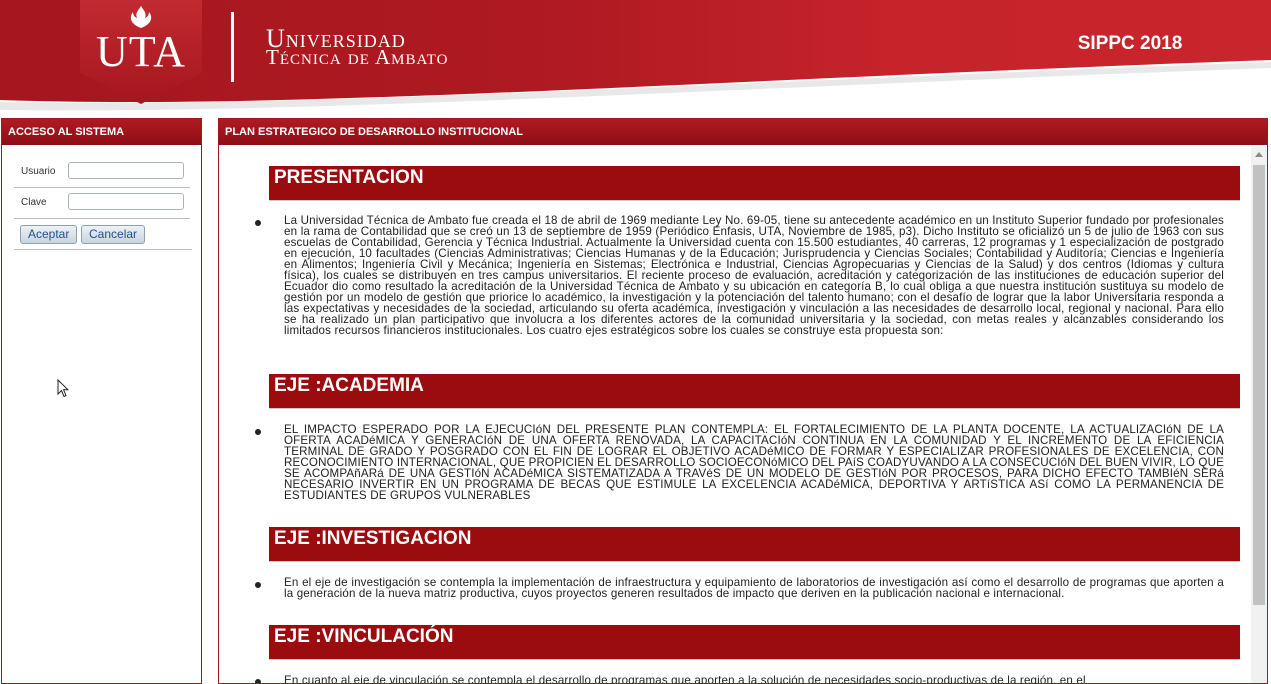 The image size is (1271, 684). I want to click on section-heading: EJE :INVESTIGACION, so click(754, 544).